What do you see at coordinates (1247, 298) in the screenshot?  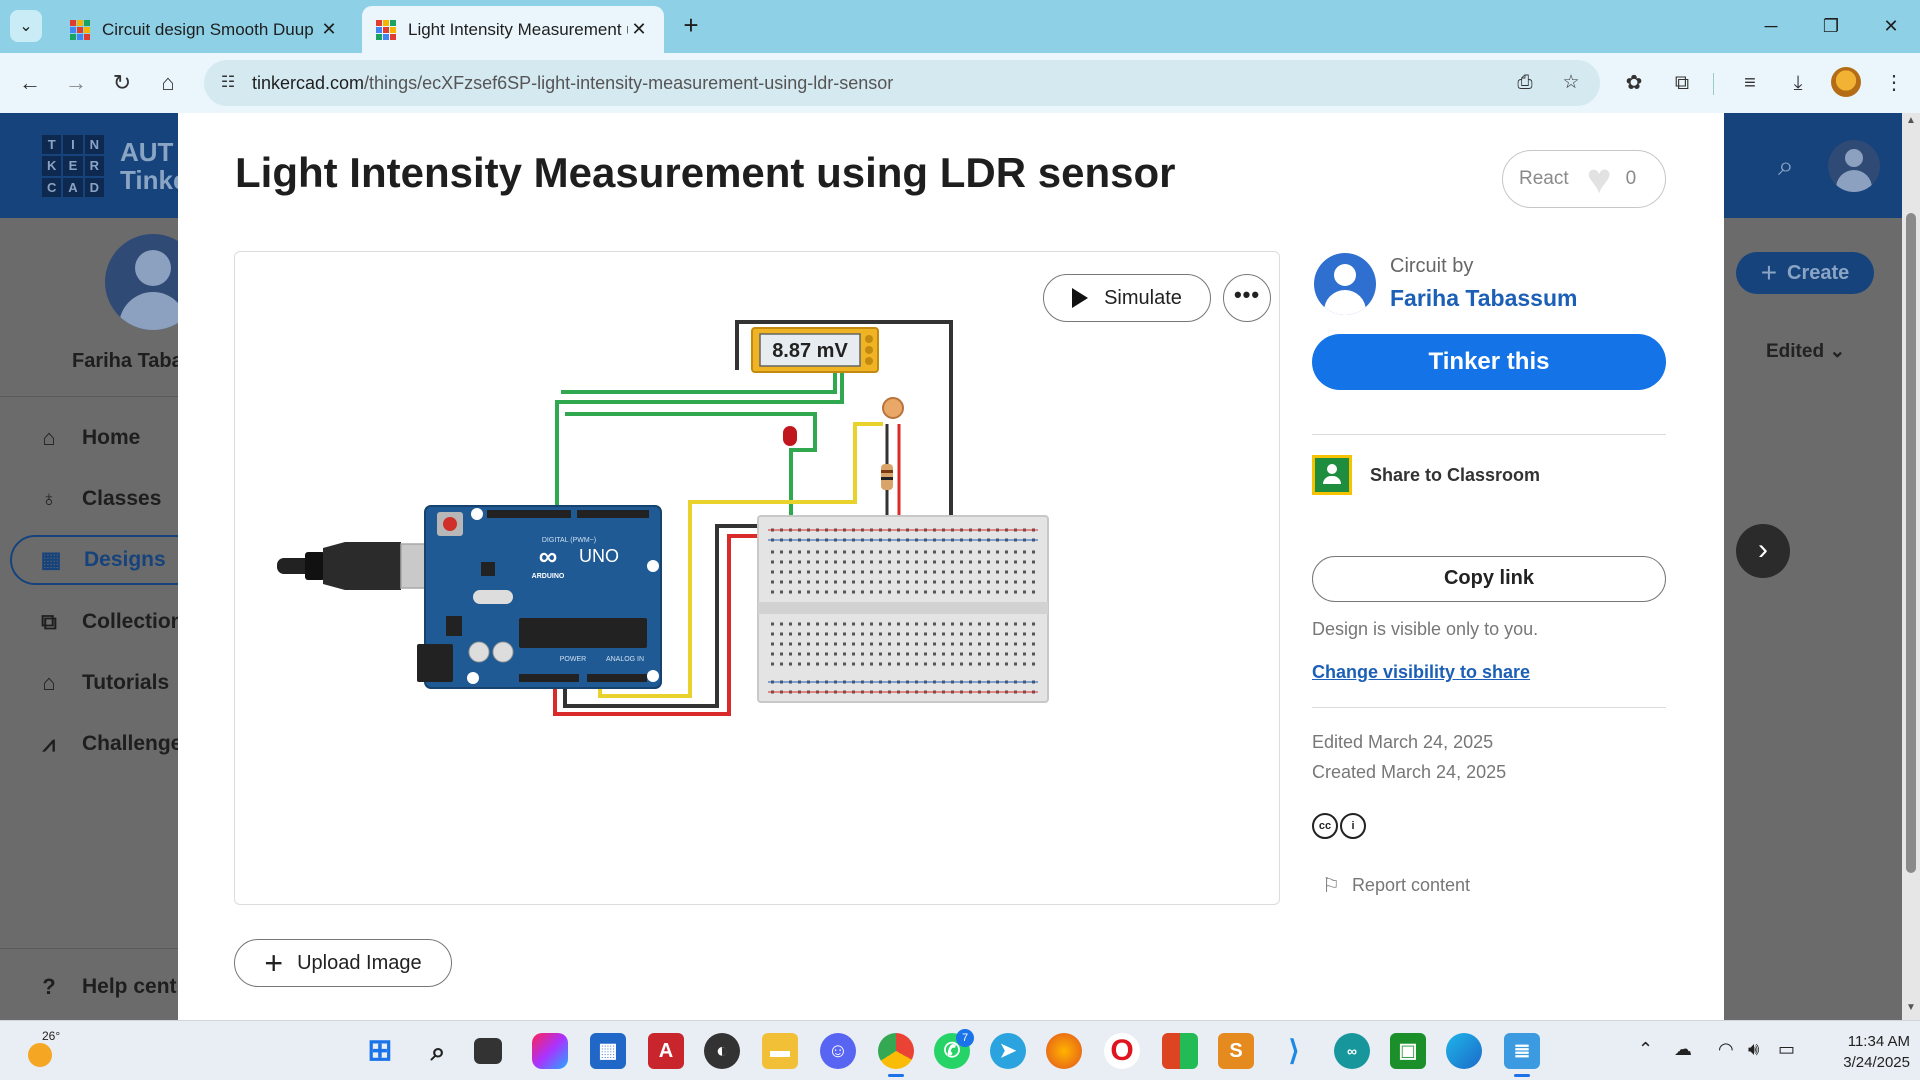 I see `more-options-button: •••` at bounding box center [1247, 298].